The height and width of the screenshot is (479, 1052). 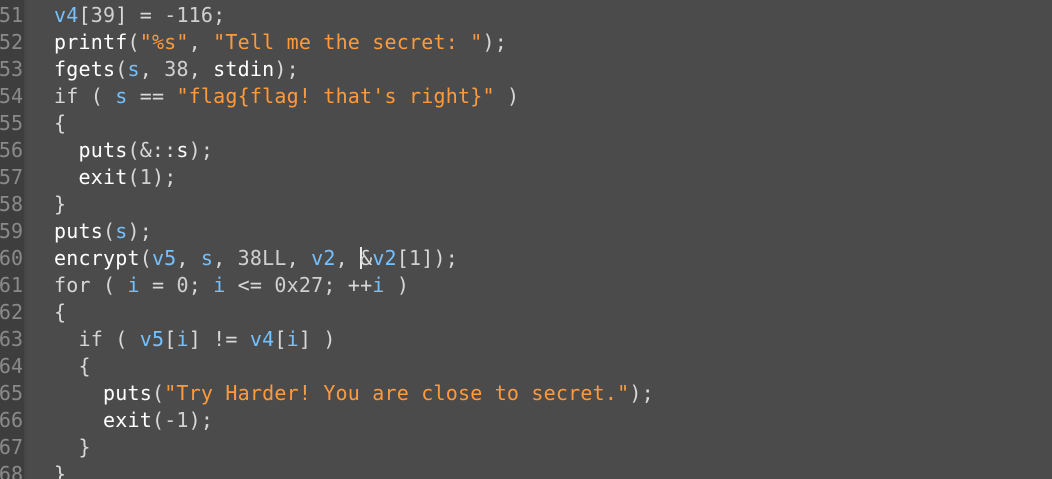 I want to click on code-line: exit(-1);, so click(x=133, y=420).